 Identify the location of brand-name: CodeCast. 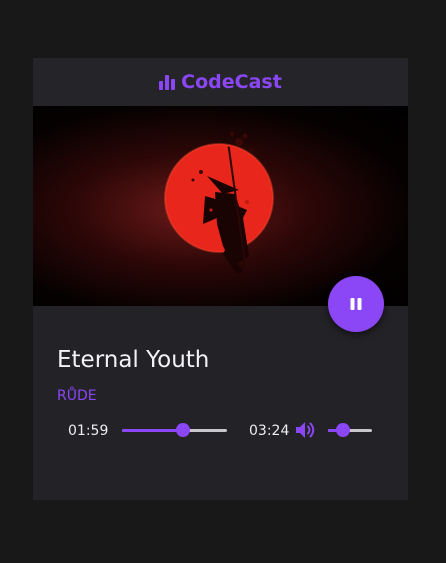
(231, 81).